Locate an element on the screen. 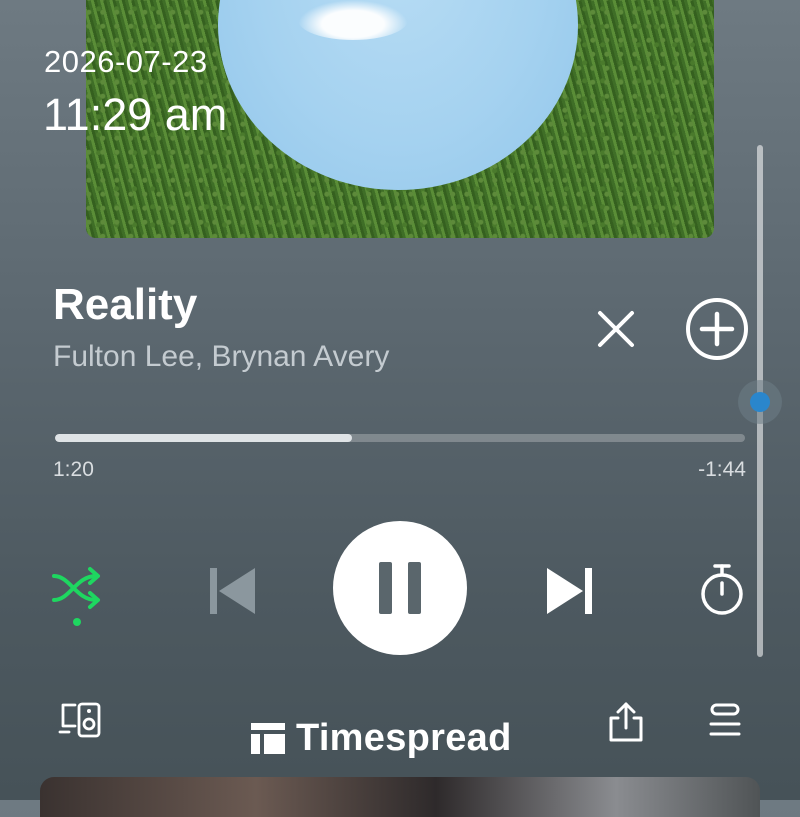  sleep-timer-icon is located at coordinates (722, 589).